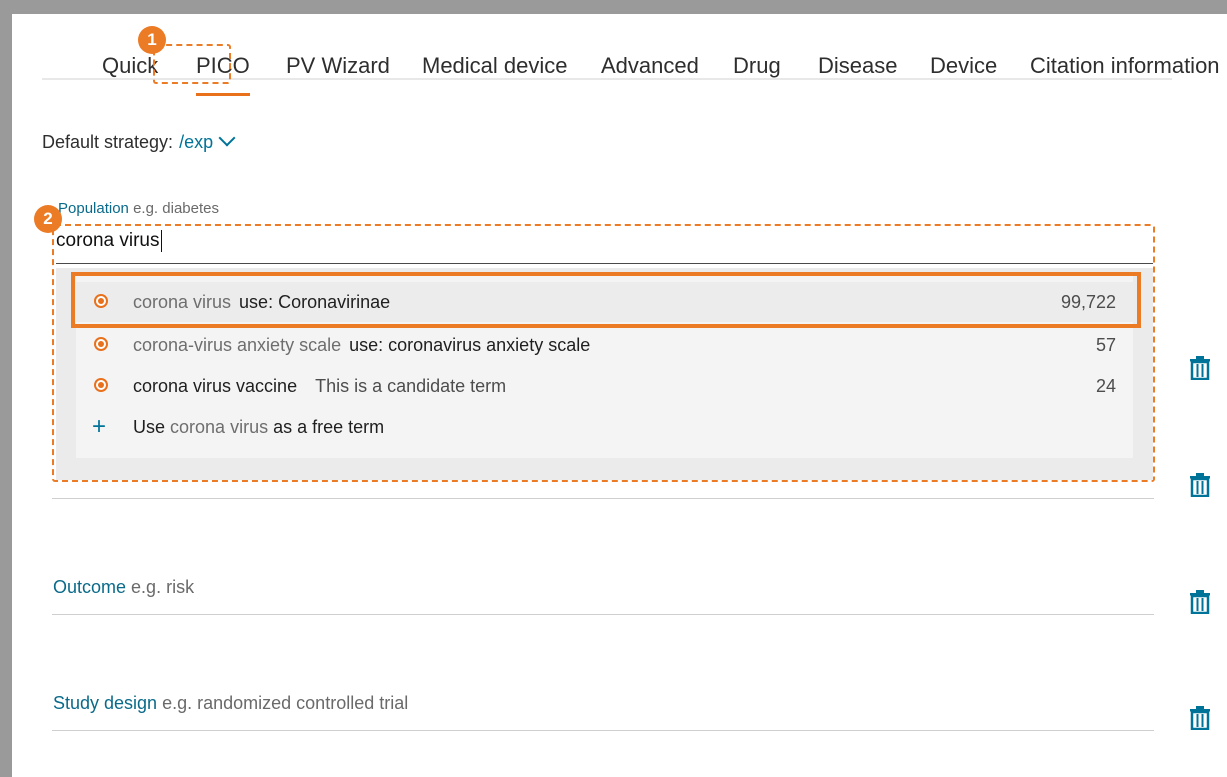 This screenshot has height=777, width=1227. I want to click on outcome-hint: e.g. risk, so click(163, 587).